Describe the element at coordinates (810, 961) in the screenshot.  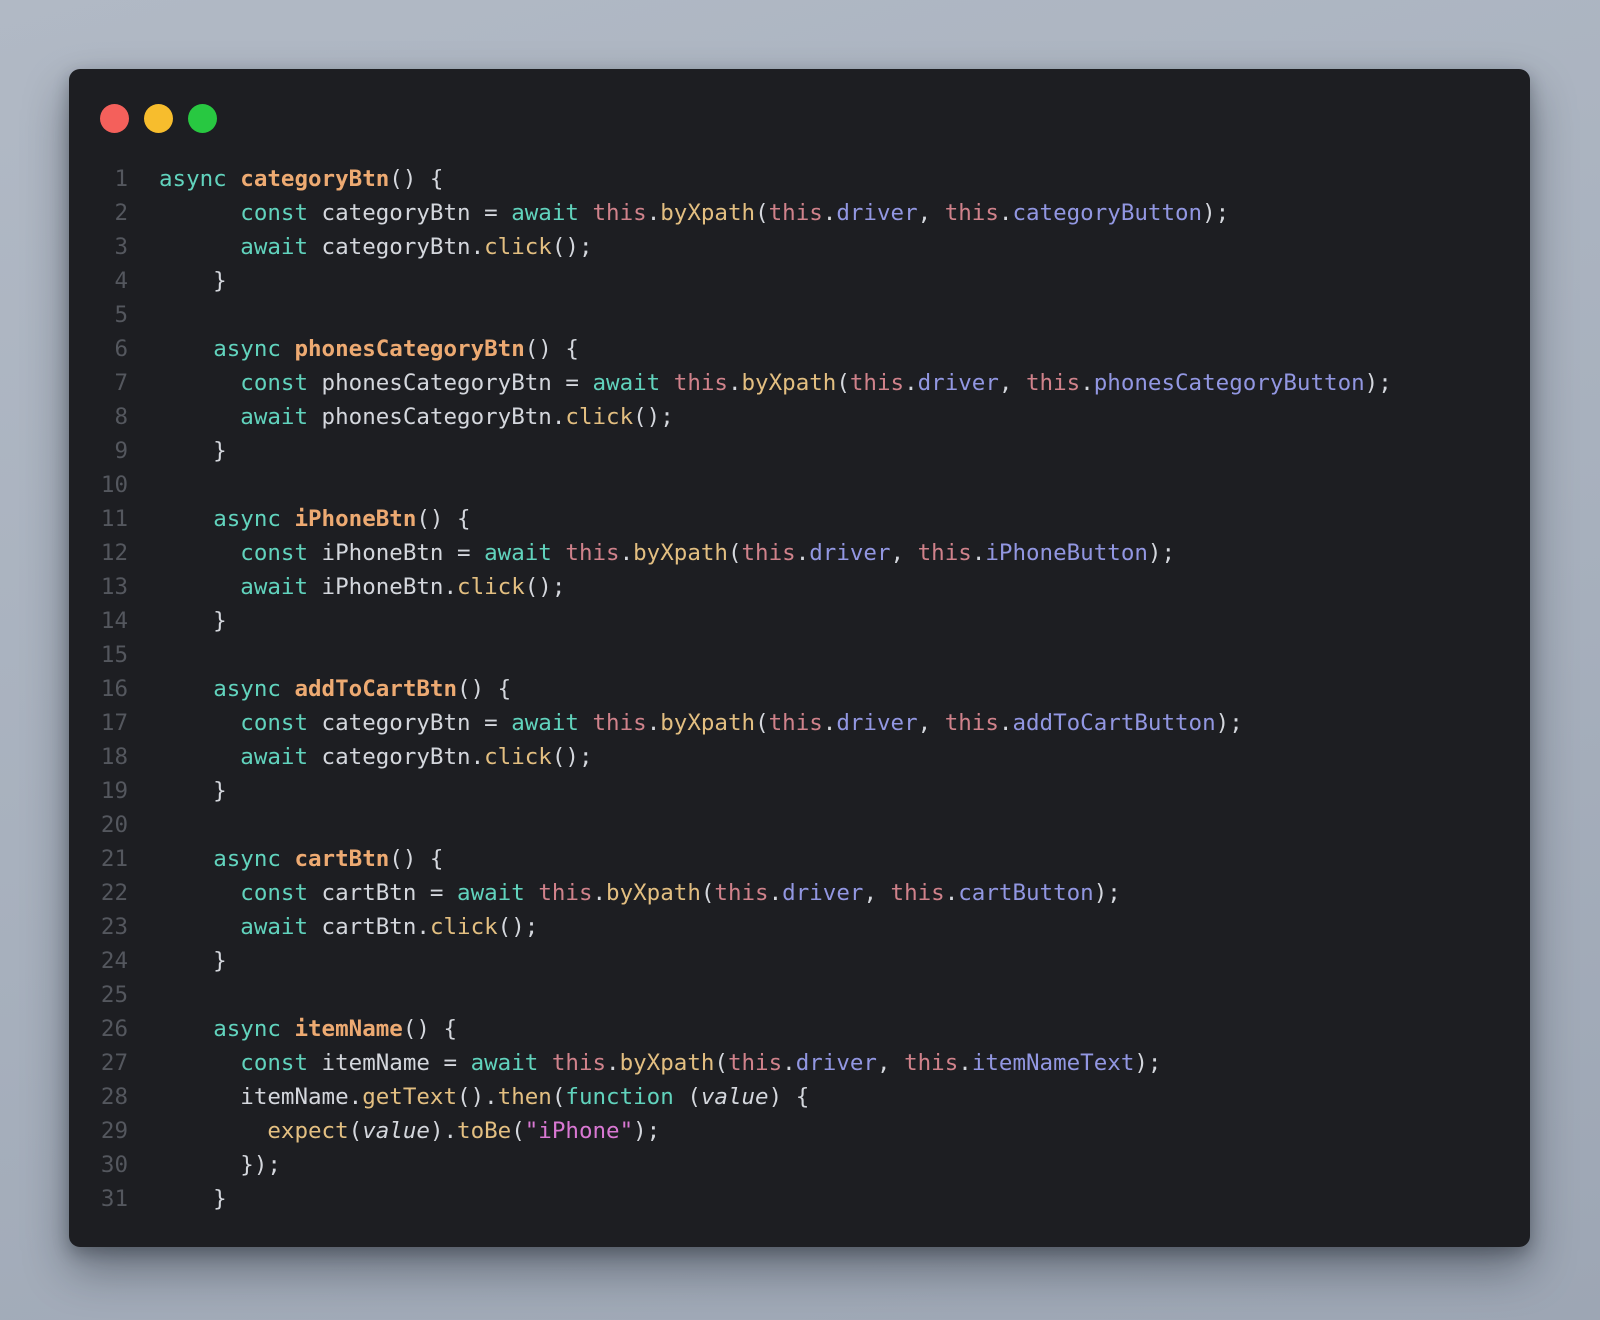
I see `code-line: 24 }` at that location.